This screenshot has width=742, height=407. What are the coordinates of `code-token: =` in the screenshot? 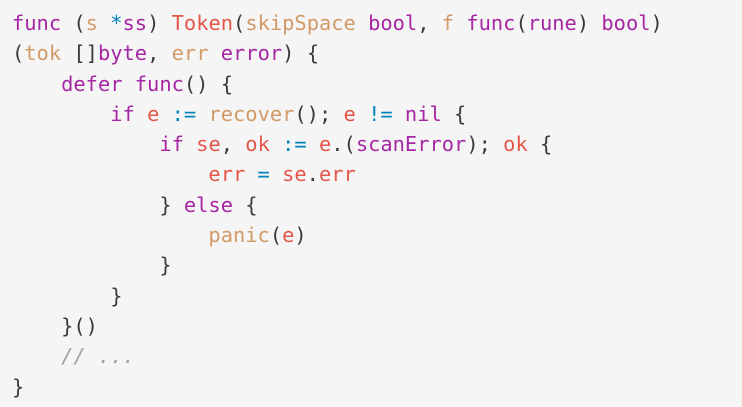 It's located at (263, 174).